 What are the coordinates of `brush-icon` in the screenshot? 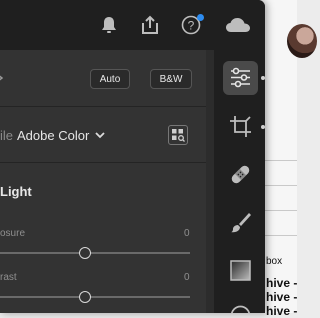 It's located at (240, 222).